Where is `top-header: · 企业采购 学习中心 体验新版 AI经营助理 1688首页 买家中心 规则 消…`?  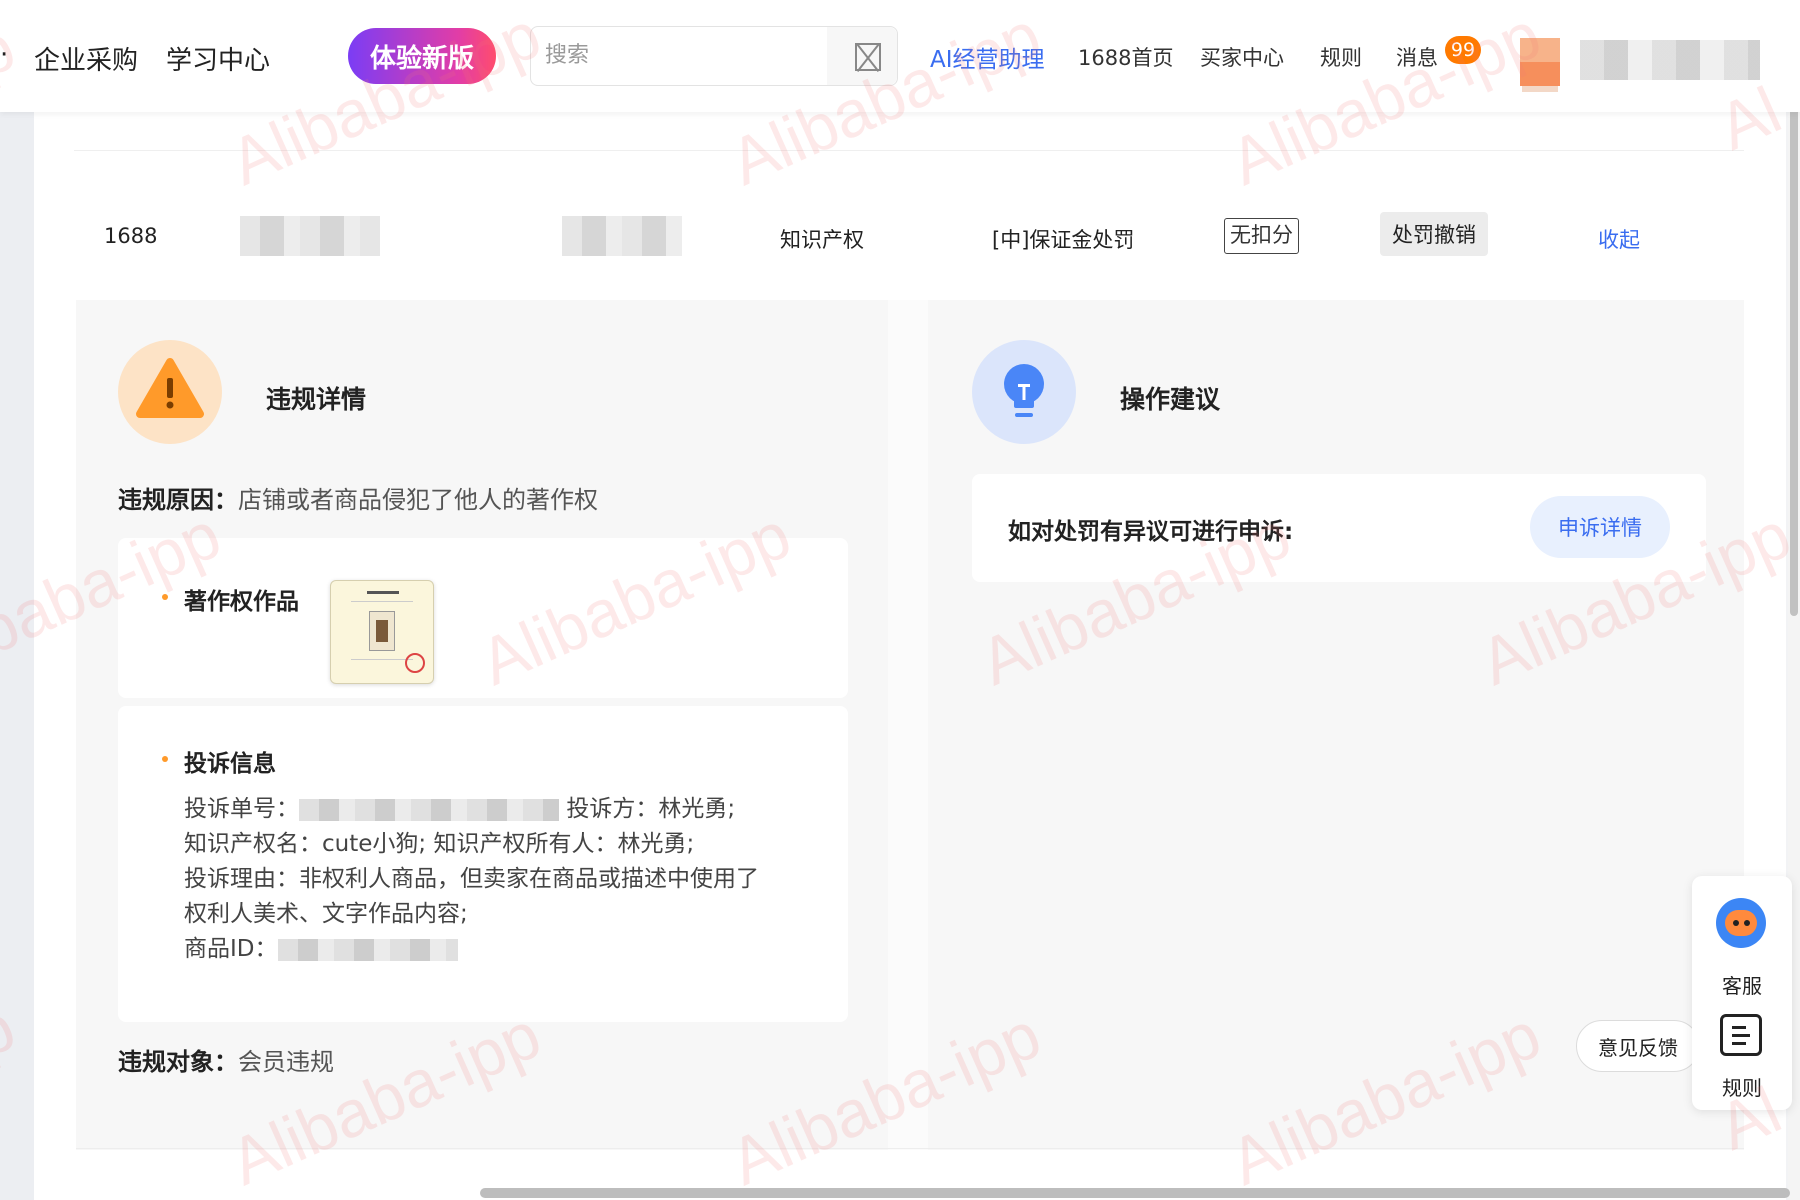 top-header: · 企业采购 学习中心 体验新版 AI经营助理 1688首页 买家中心 规则 消… is located at coordinates (900, 56).